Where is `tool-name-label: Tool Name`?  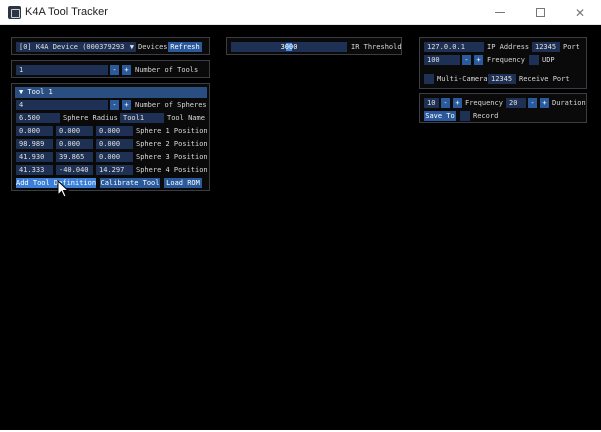
tool-name-label: Tool Name is located at coordinates (186, 118).